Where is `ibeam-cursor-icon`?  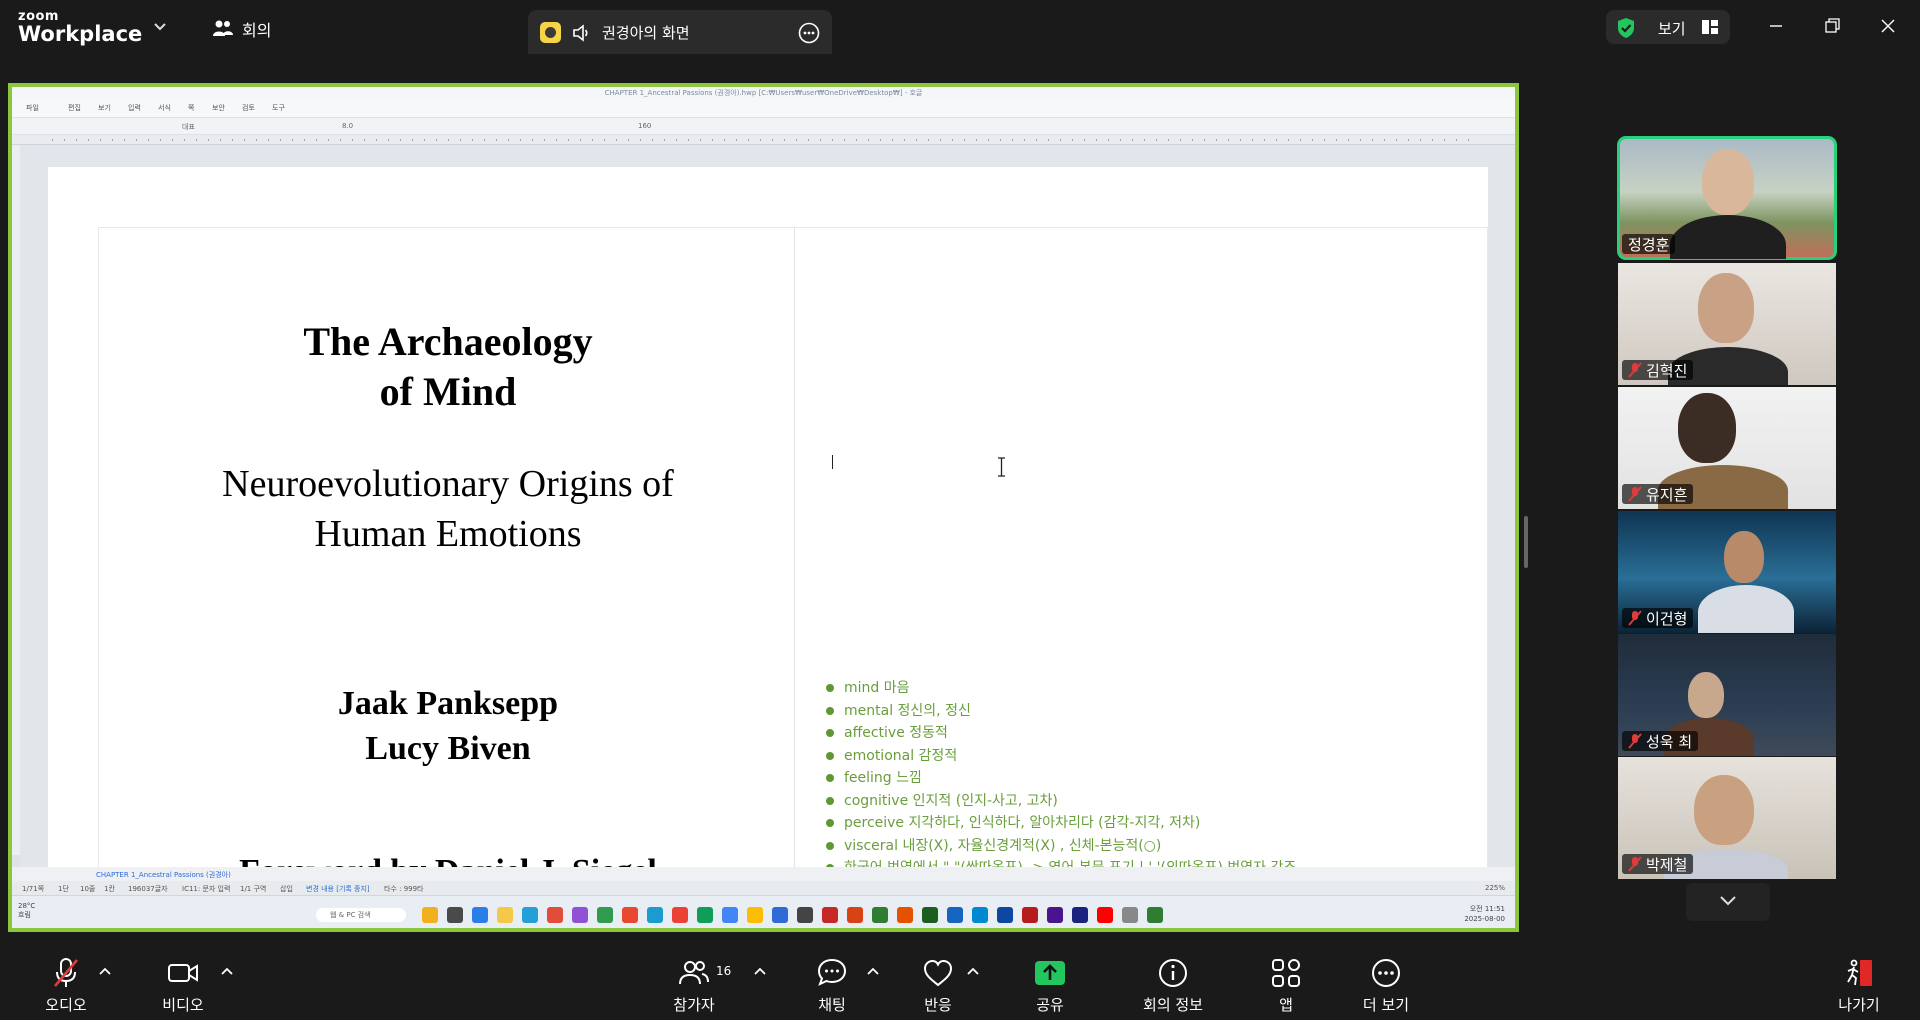 ibeam-cursor-icon is located at coordinates (1001, 467).